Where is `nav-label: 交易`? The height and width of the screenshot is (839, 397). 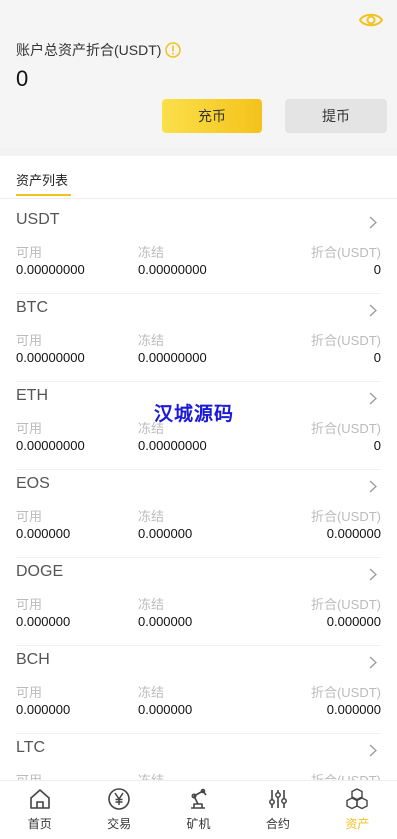
nav-label: 交易 is located at coordinates (119, 824).